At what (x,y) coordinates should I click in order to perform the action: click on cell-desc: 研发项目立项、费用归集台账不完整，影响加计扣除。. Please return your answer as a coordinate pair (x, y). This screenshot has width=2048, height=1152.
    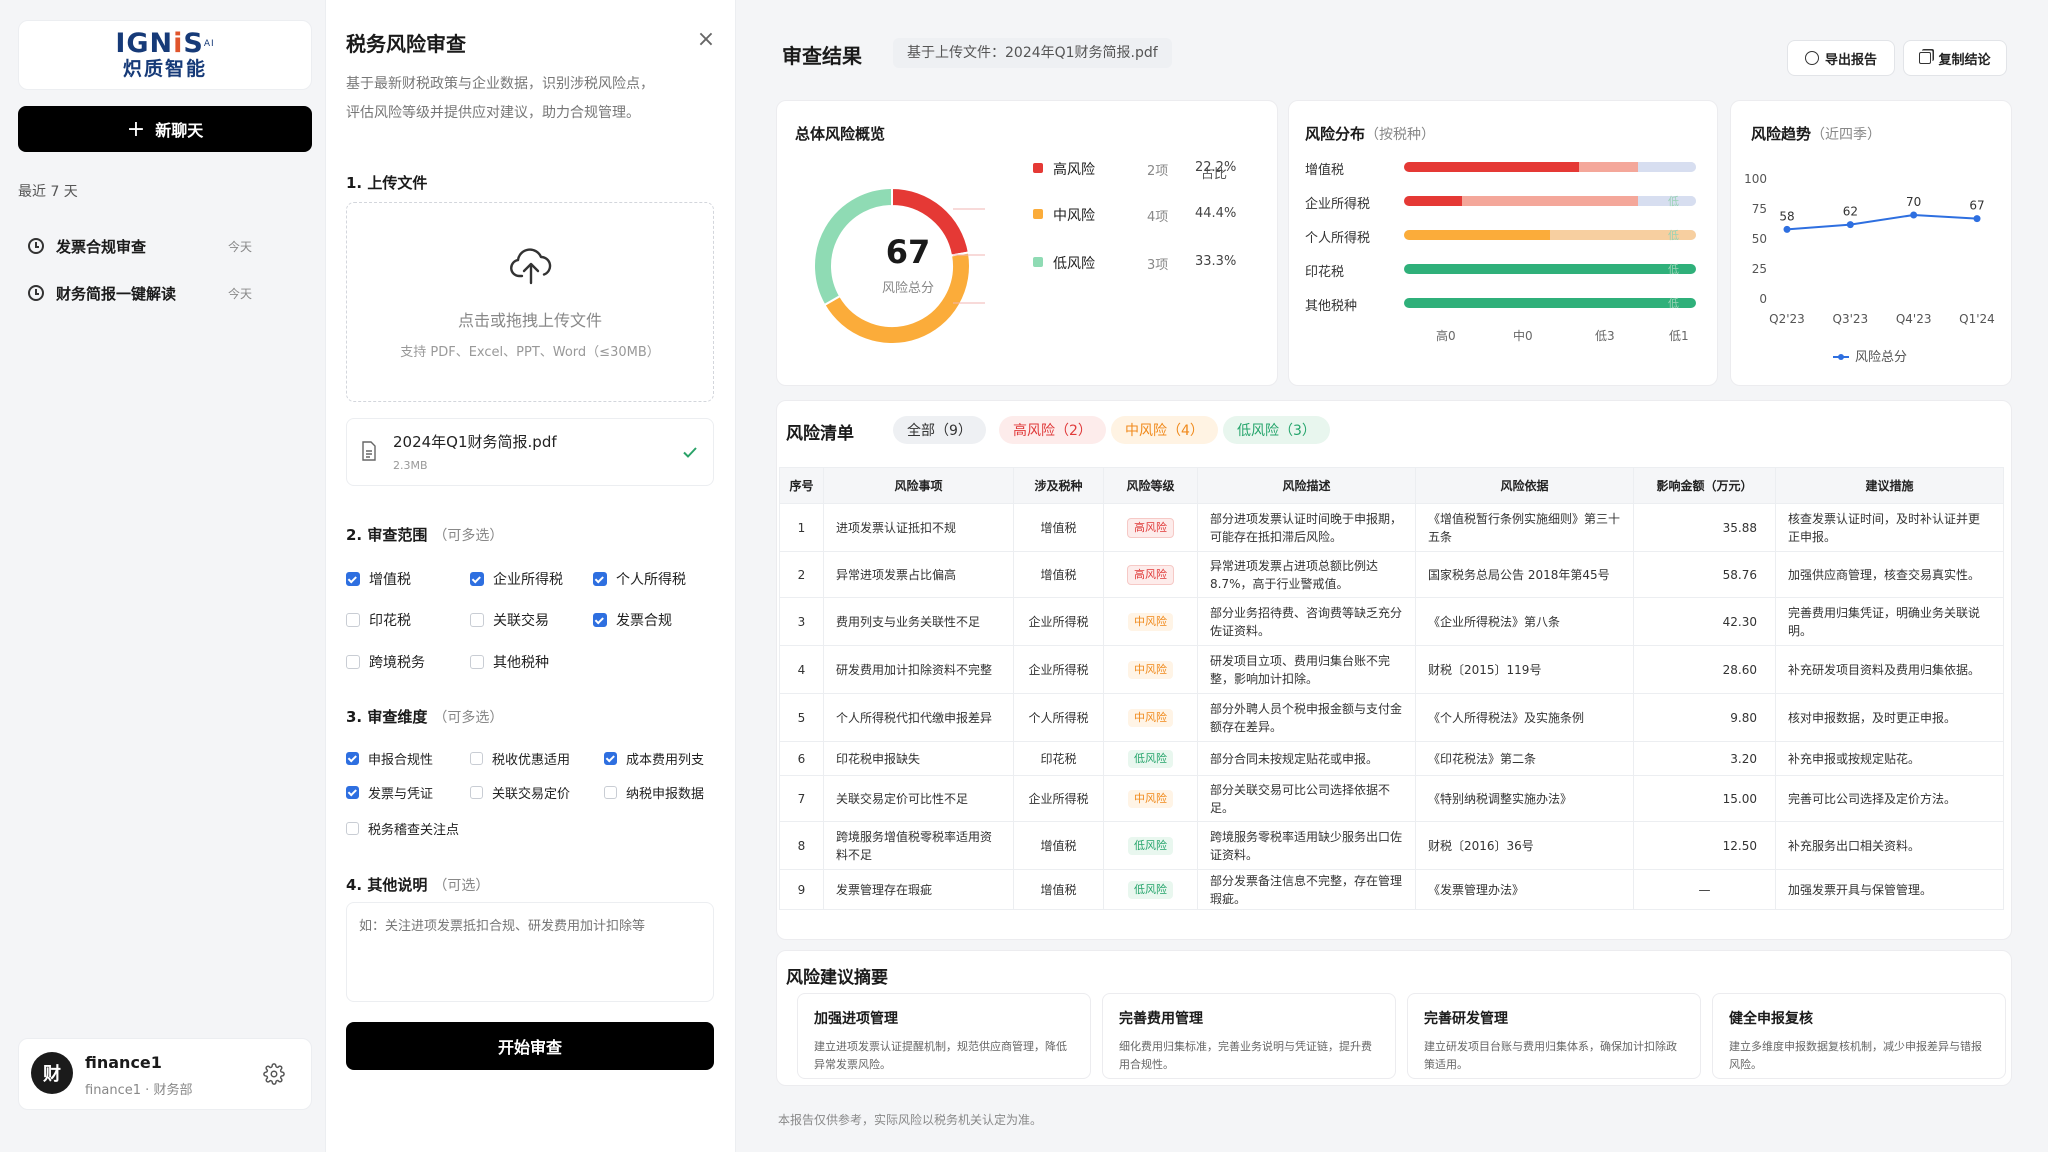
    Looking at the image, I should click on (1306, 669).